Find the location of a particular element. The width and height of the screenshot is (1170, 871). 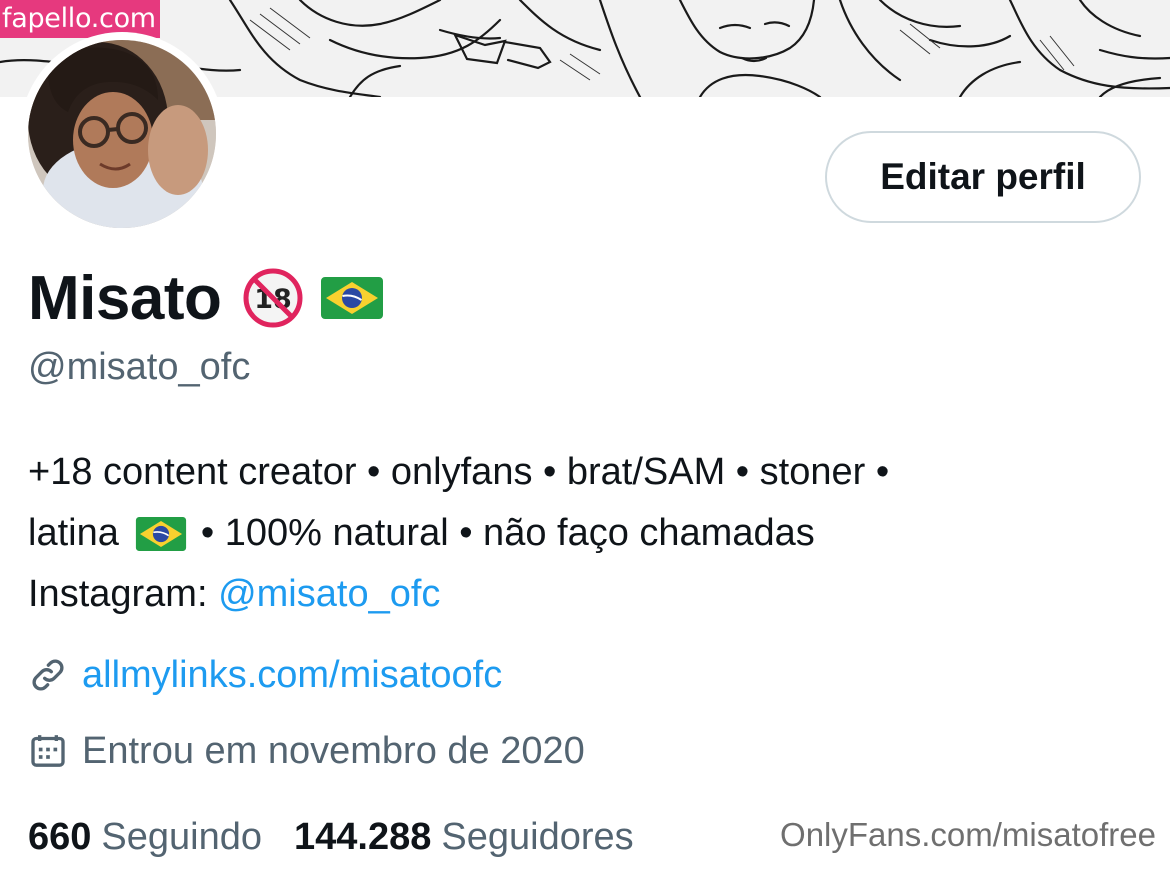

bio-line-3: Instagram: @misato_ofc is located at coordinates (588, 594).